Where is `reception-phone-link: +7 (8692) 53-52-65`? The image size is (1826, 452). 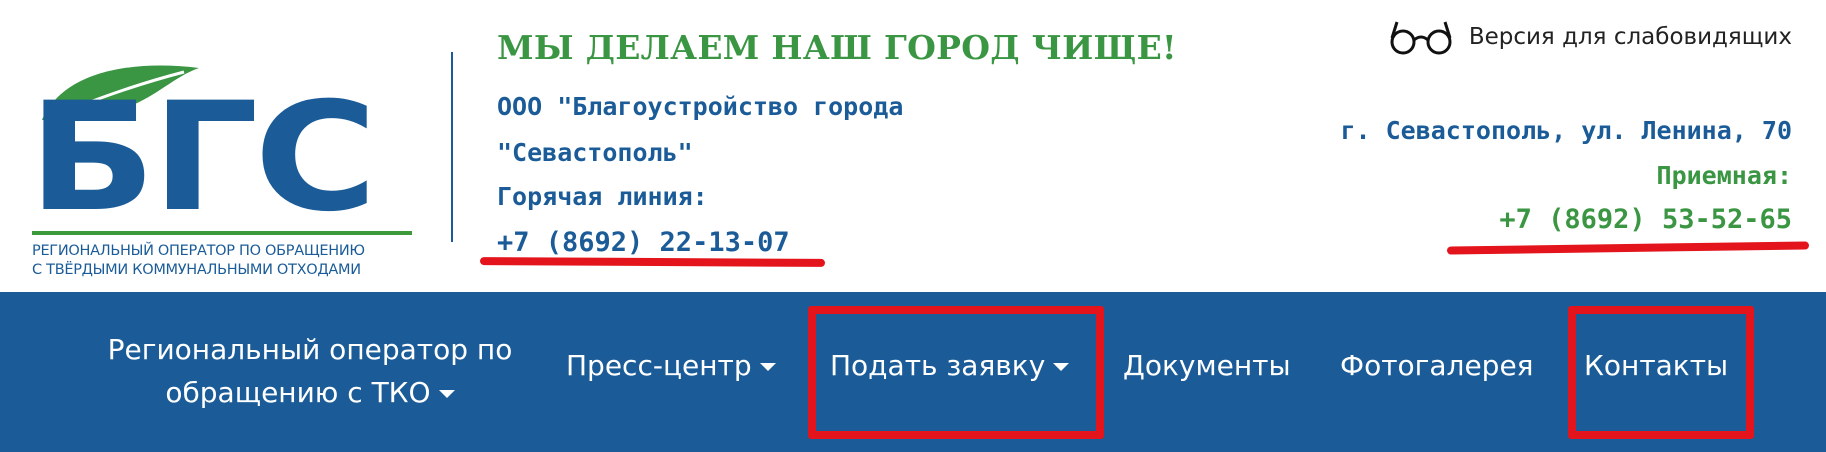 reception-phone-link: +7 (8692) 53-52-65 is located at coordinates (1645, 219).